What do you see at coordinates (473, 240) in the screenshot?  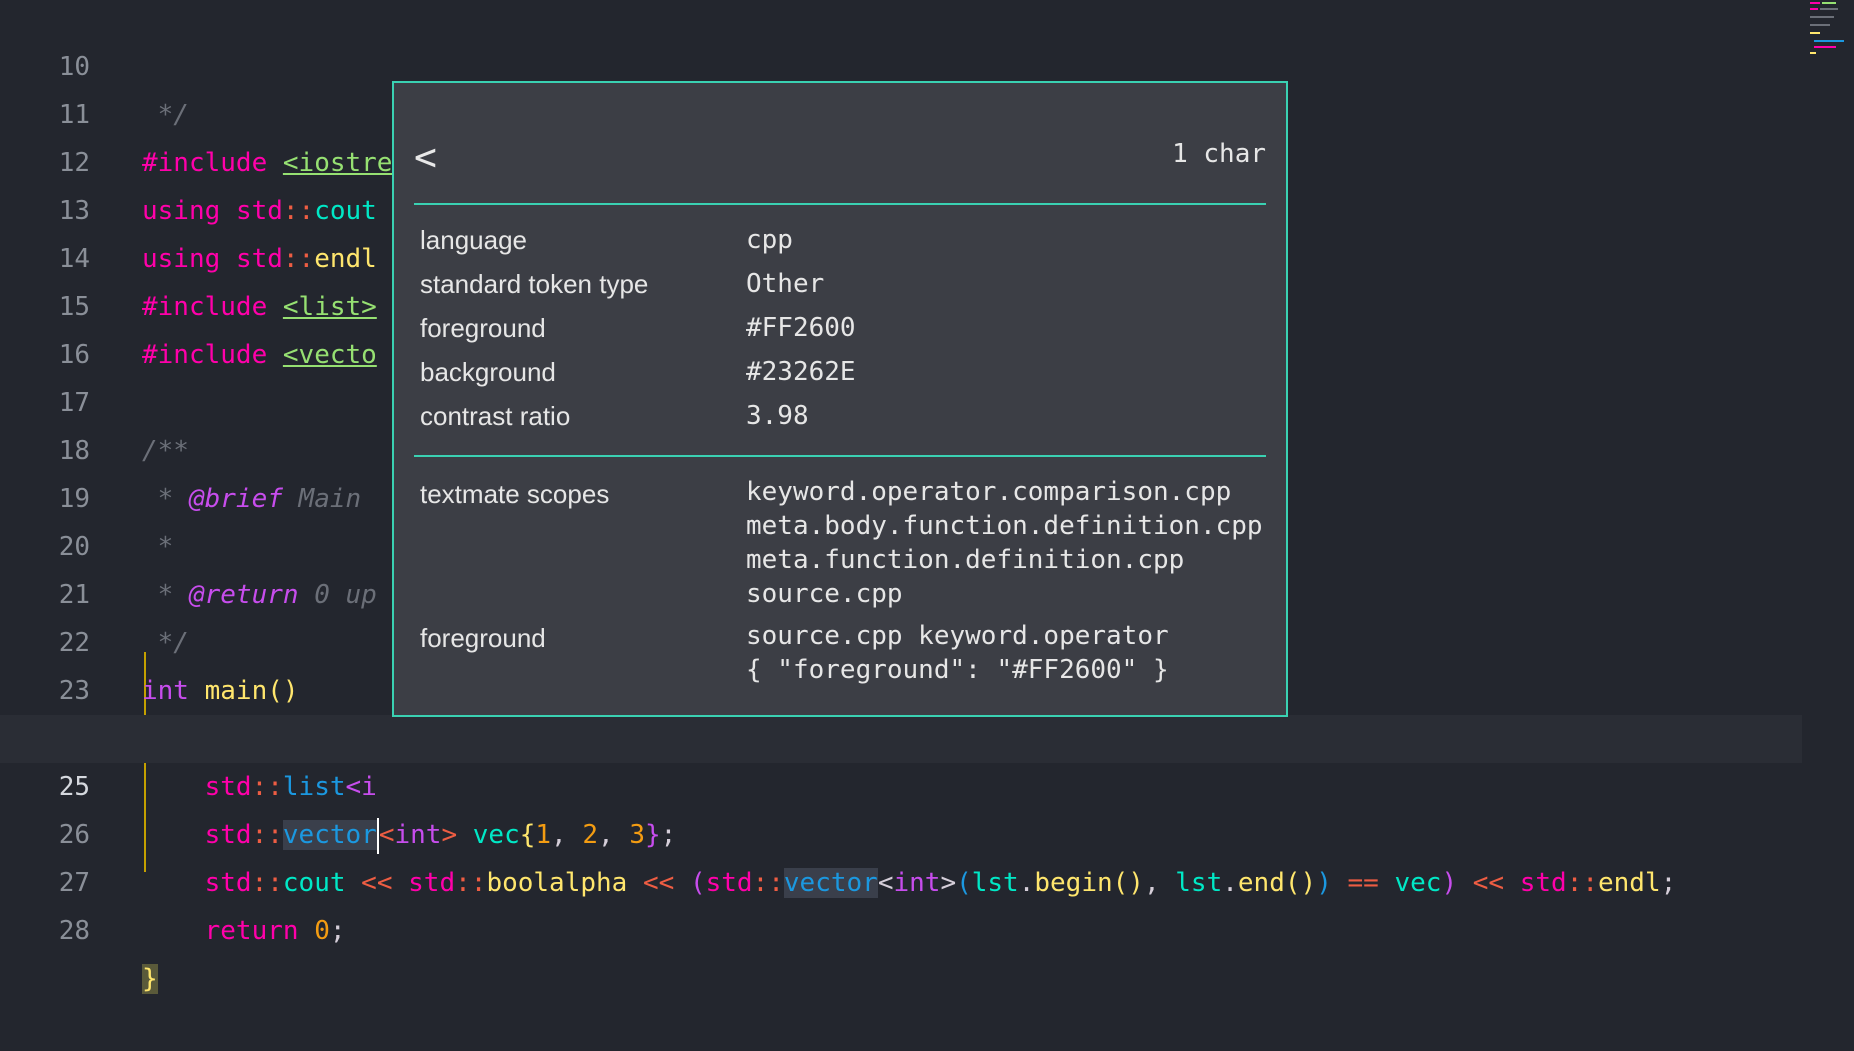 I see `info-label: language` at bounding box center [473, 240].